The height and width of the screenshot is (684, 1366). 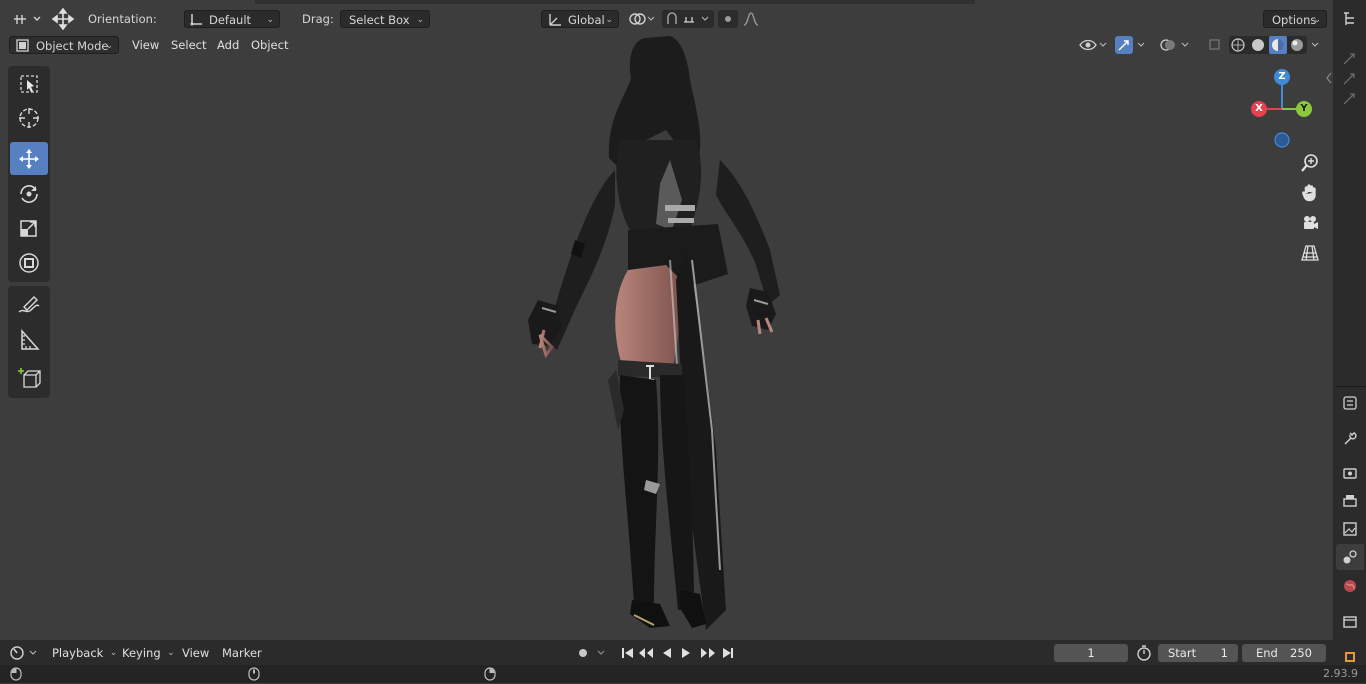 I want to click on xray-toggle-button, so click(x=1215, y=45).